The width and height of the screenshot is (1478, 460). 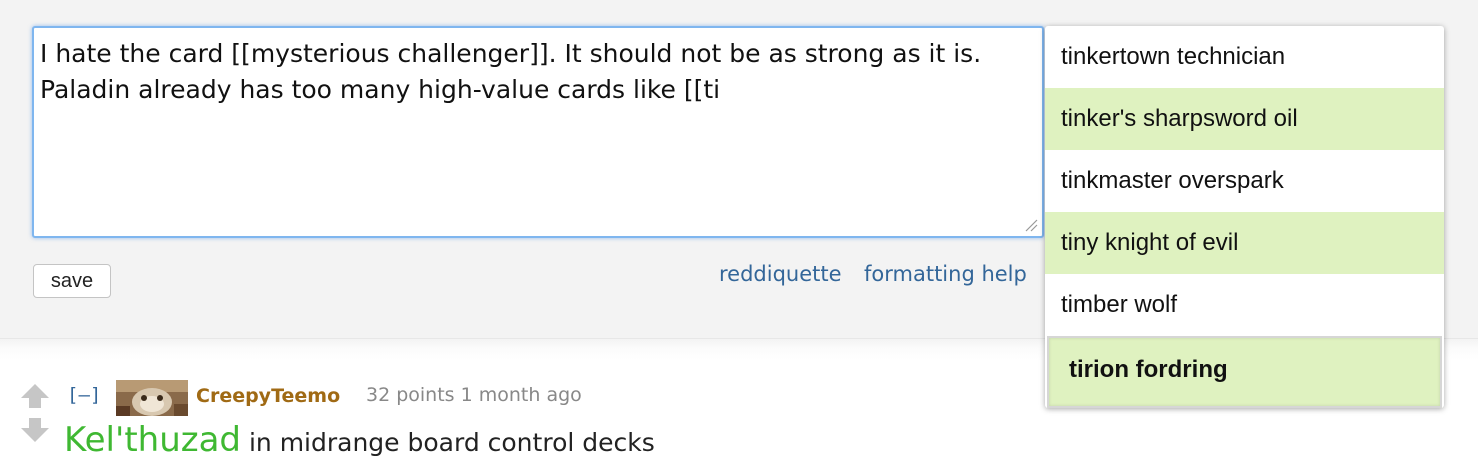 What do you see at coordinates (1031, 225) in the screenshot?
I see `resize-grip-icon` at bounding box center [1031, 225].